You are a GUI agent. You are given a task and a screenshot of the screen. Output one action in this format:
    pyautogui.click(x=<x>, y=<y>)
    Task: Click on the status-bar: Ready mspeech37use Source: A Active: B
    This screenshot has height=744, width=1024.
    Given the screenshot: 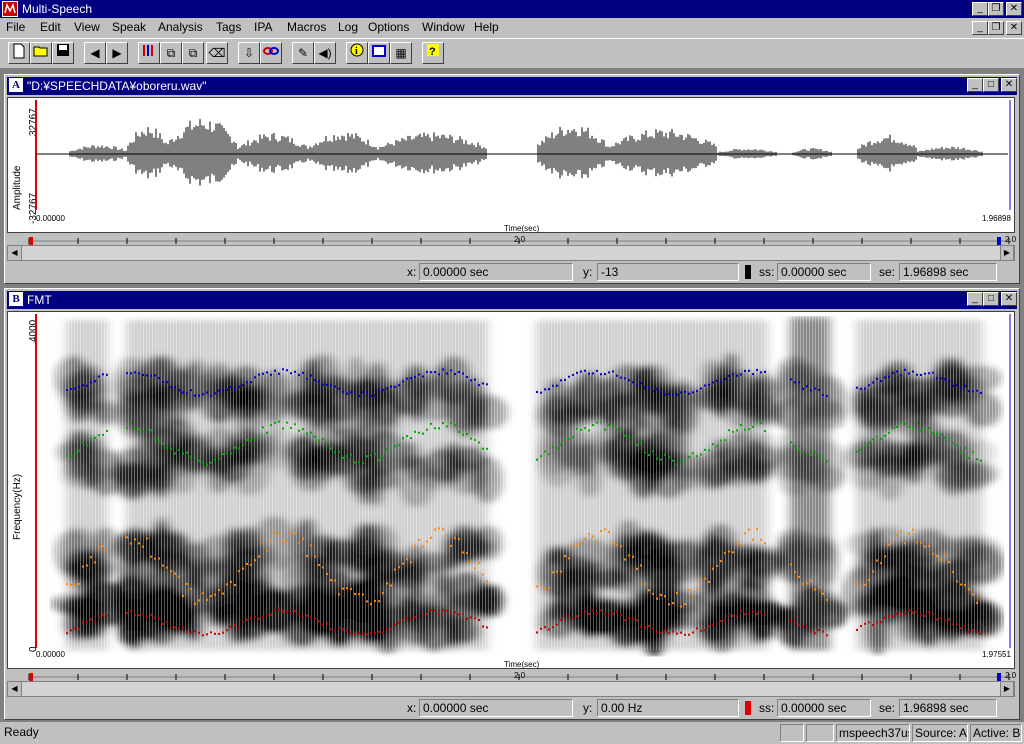 What is the action you would take?
    pyautogui.click(x=512, y=733)
    